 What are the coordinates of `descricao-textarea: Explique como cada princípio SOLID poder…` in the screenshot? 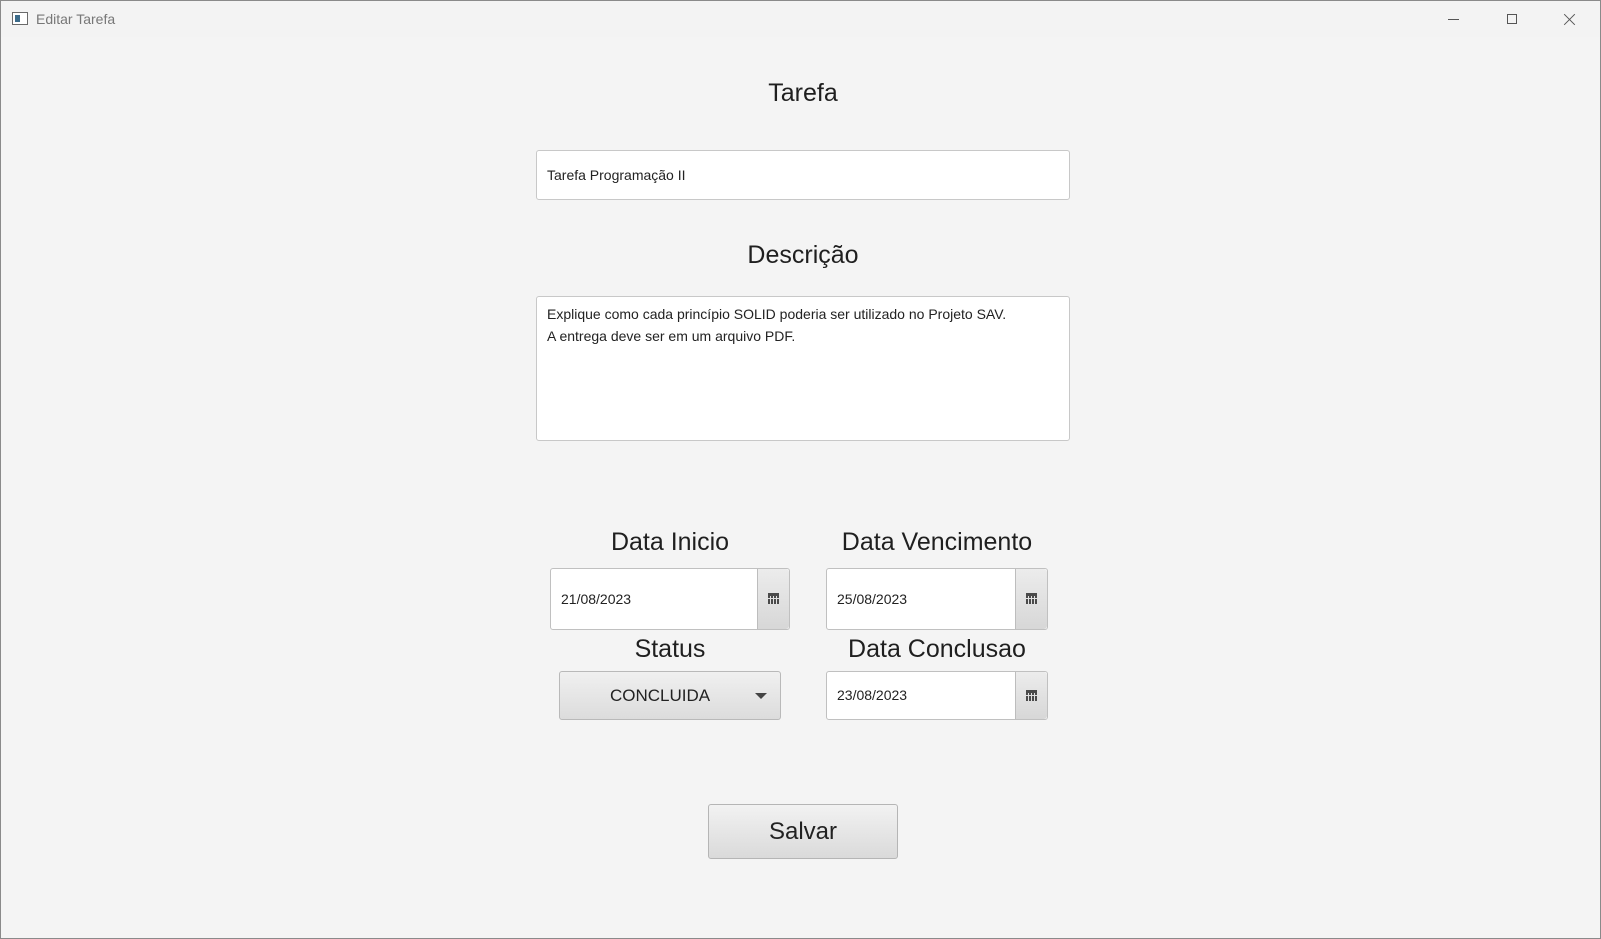 It's located at (803, 368).